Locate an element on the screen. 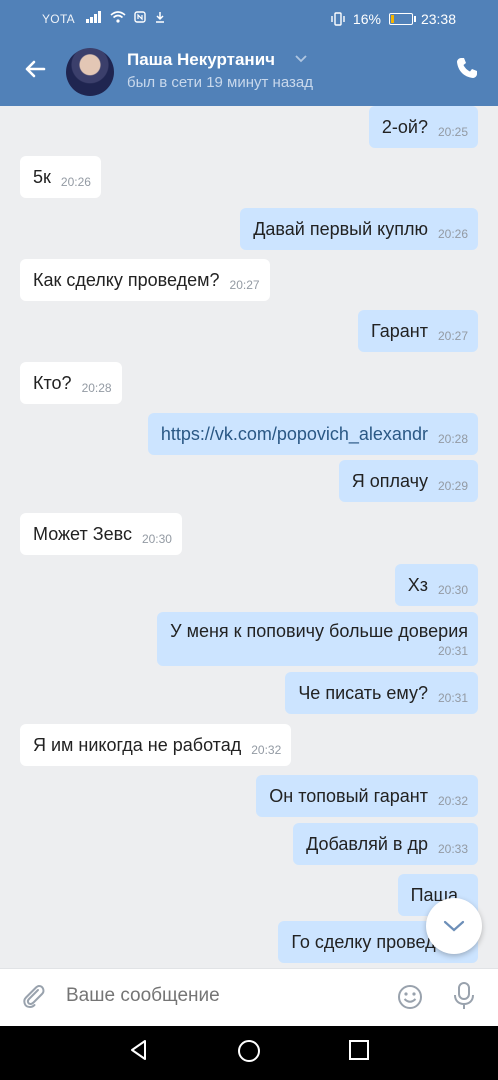 The height and width of the screenshot is (1080, 498). status-right: 16% 23:38 is located at coordinates (393, 19).